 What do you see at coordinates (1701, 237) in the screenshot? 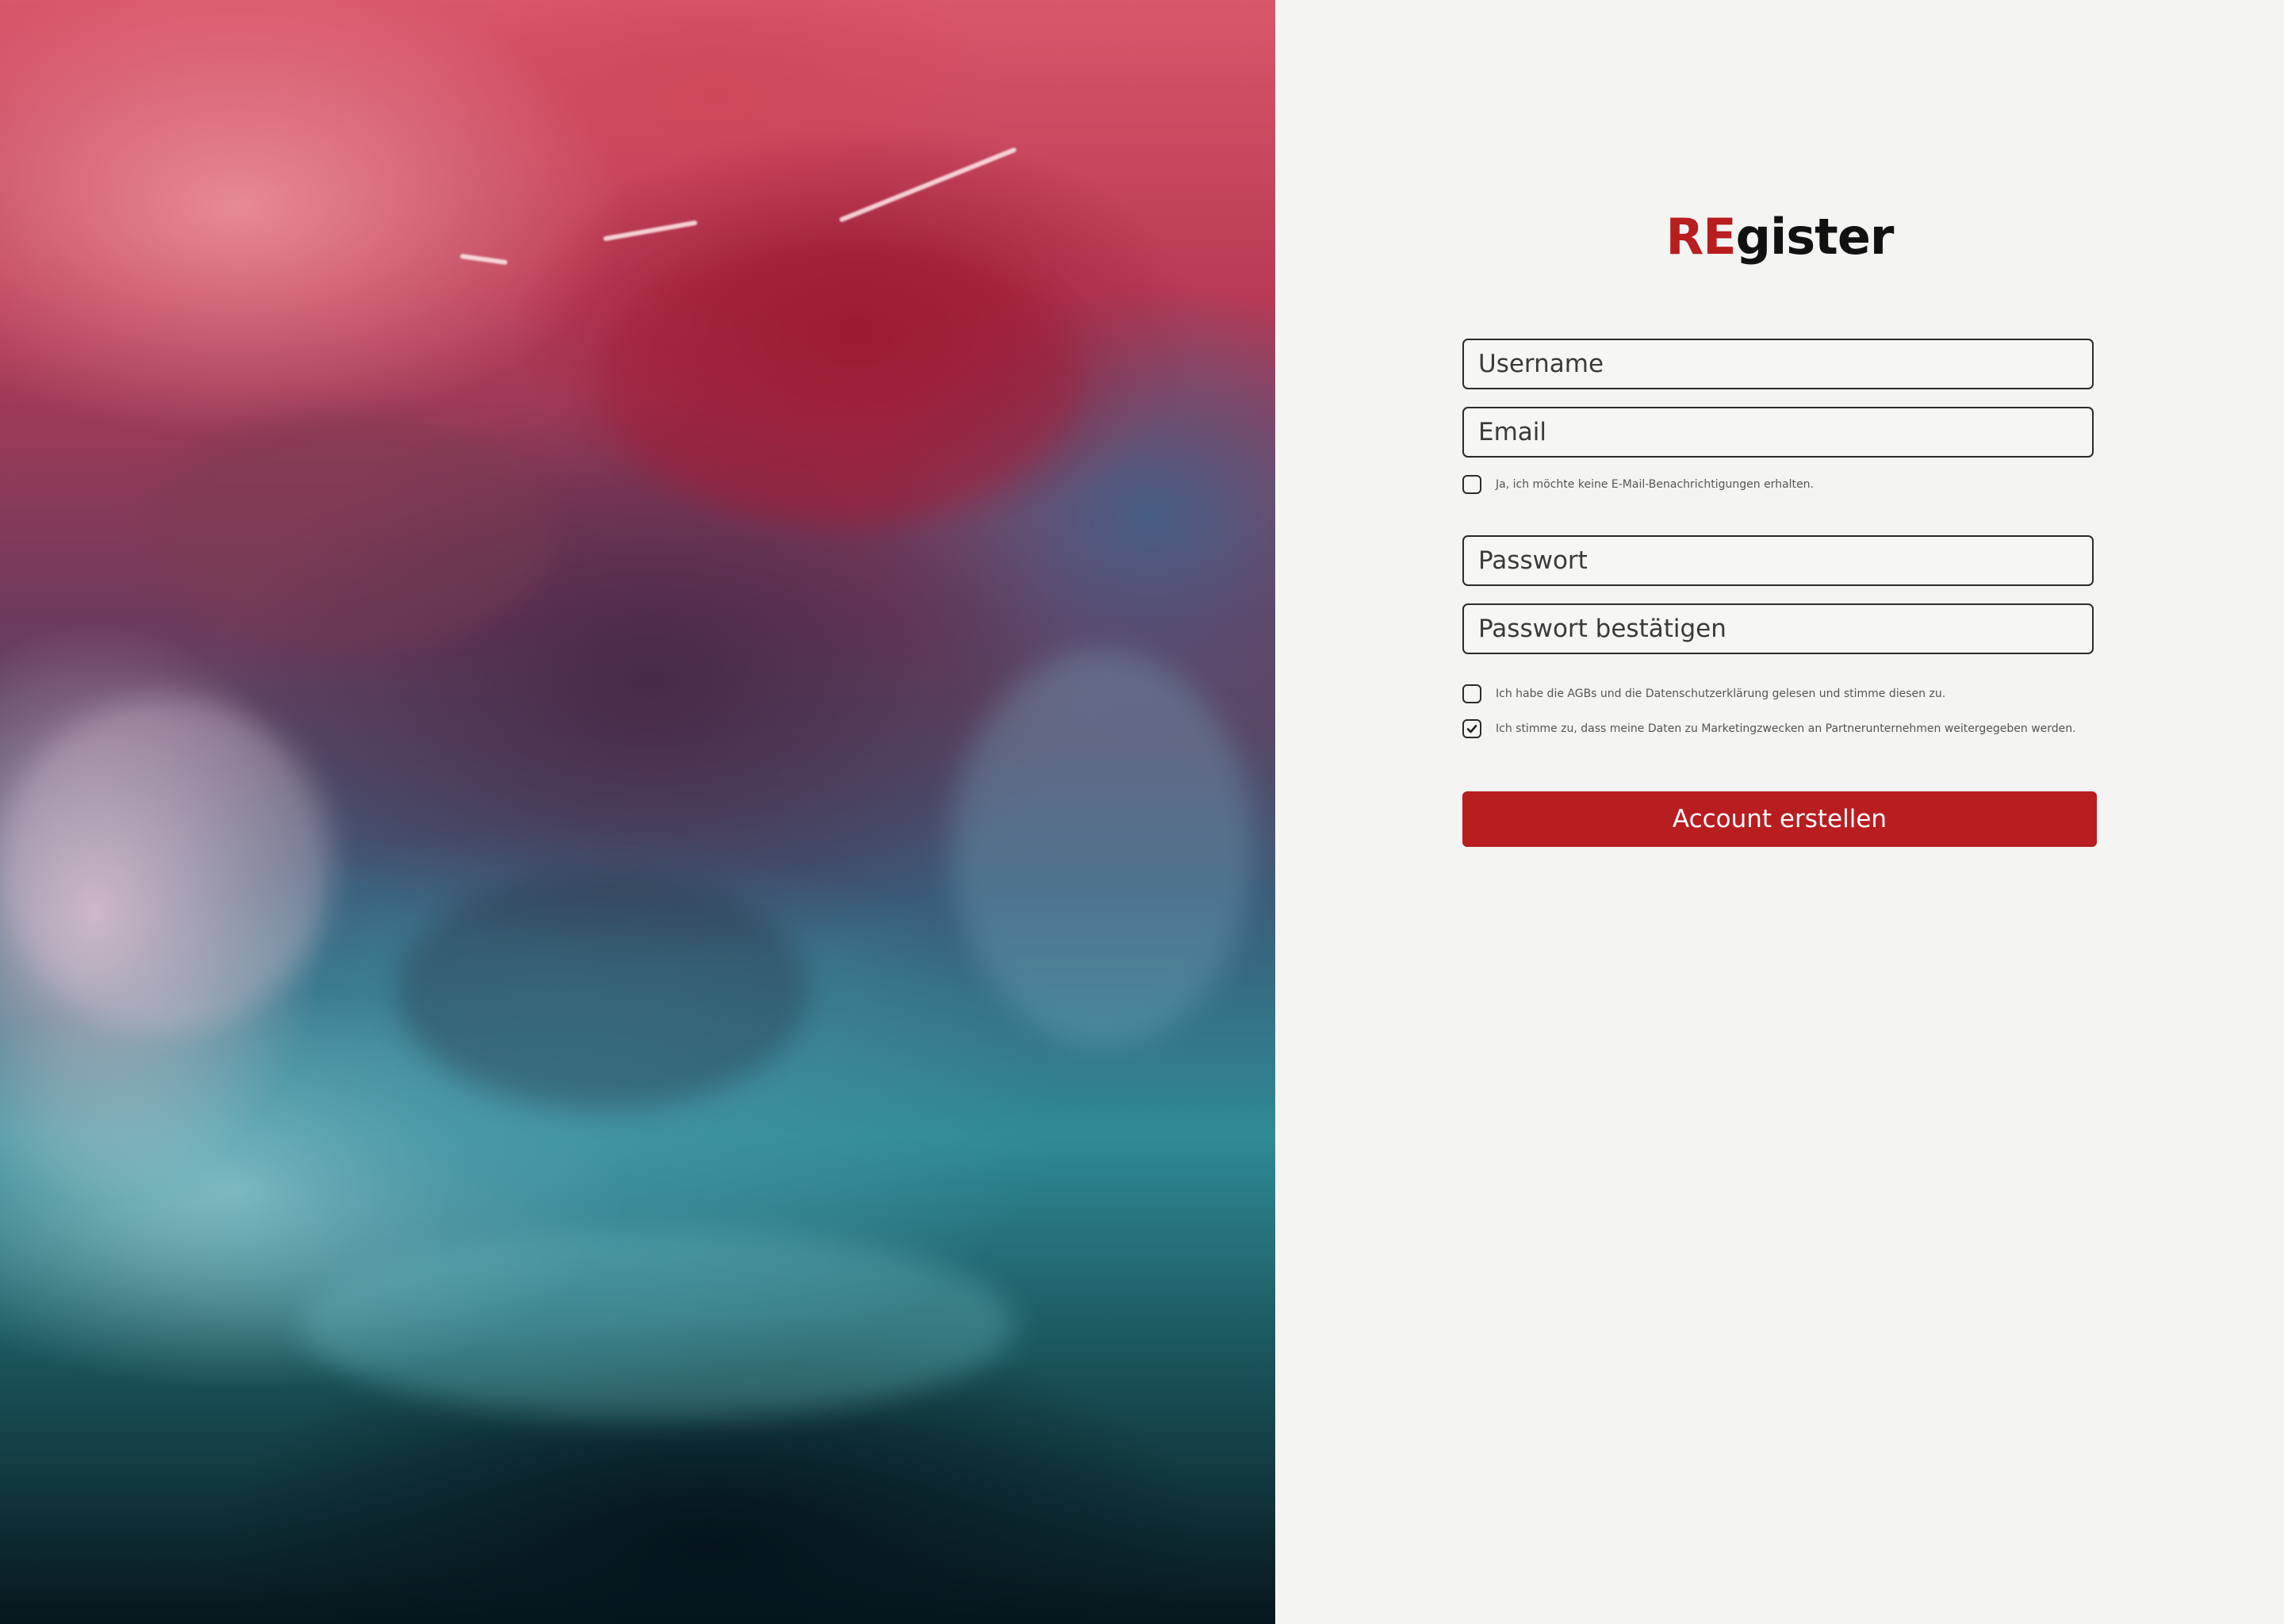
I see `logo-accent-text: RE` at bounding box center [1701, 237].